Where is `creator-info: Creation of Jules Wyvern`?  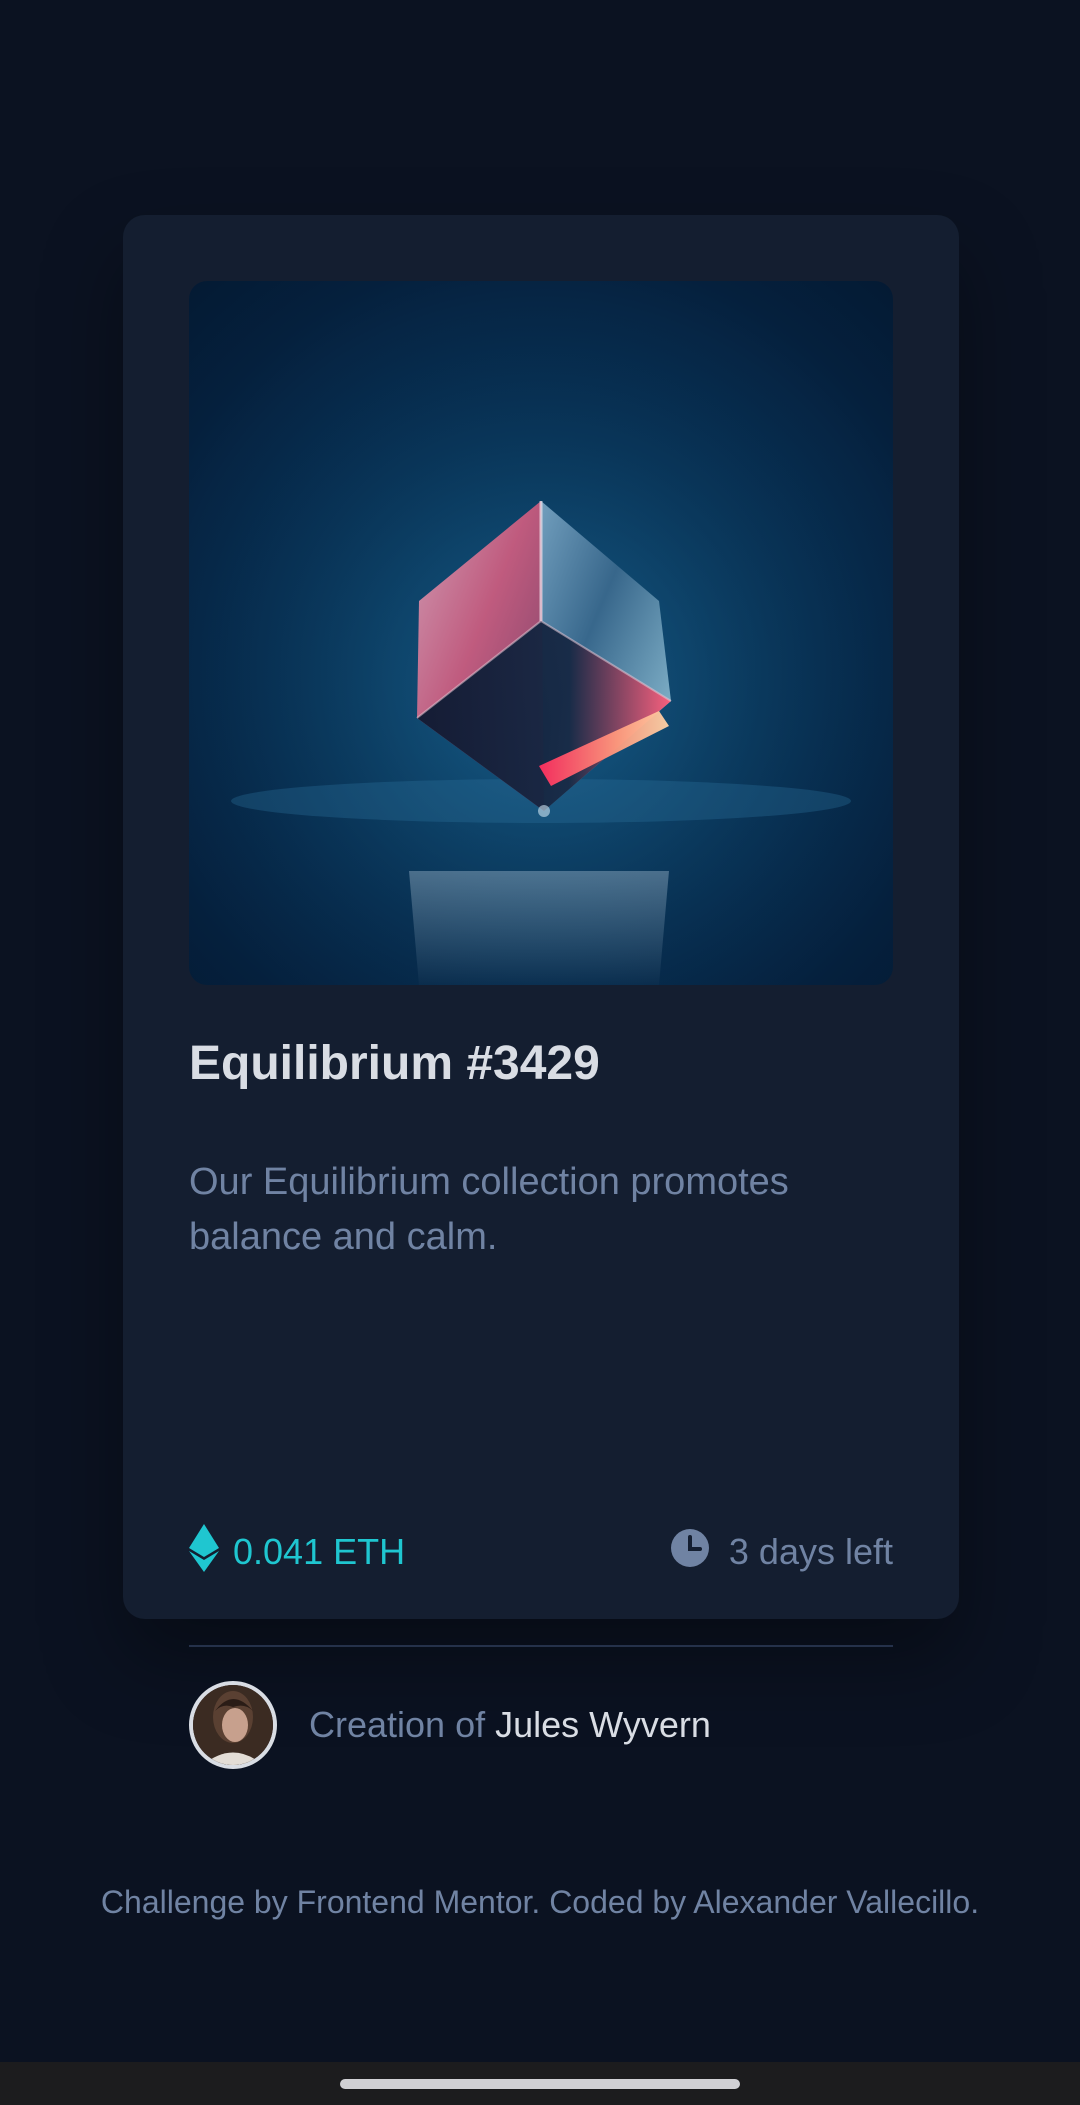 creator-info: Creation of Jules Wyvern is located at coordinates (450, 1725).